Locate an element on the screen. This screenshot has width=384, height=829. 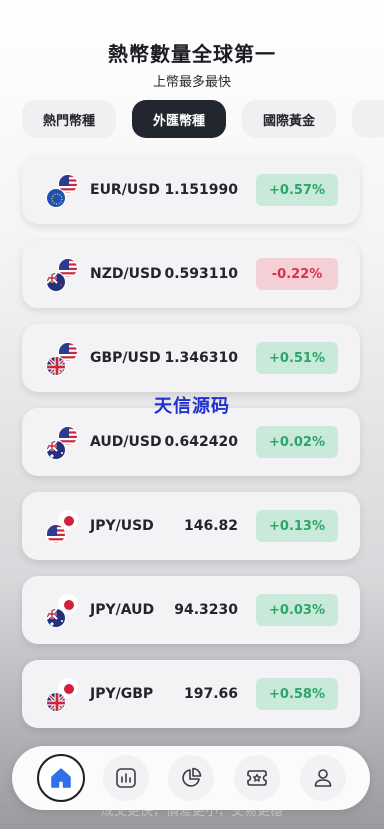
nav-home-button is located at coordinates (61, 778).